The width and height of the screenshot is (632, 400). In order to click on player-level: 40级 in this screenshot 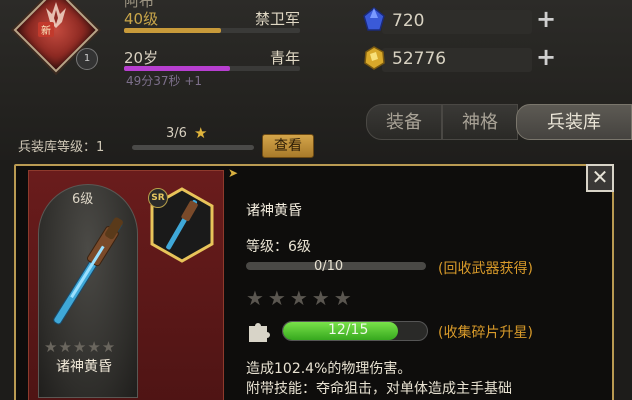, I will do `click(141, 19)`.